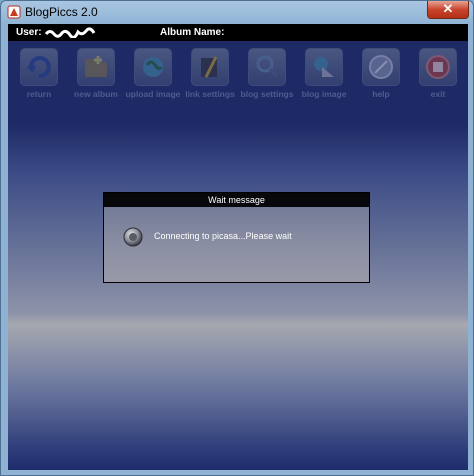  I want to click on return-button: return, so click(39, 73).